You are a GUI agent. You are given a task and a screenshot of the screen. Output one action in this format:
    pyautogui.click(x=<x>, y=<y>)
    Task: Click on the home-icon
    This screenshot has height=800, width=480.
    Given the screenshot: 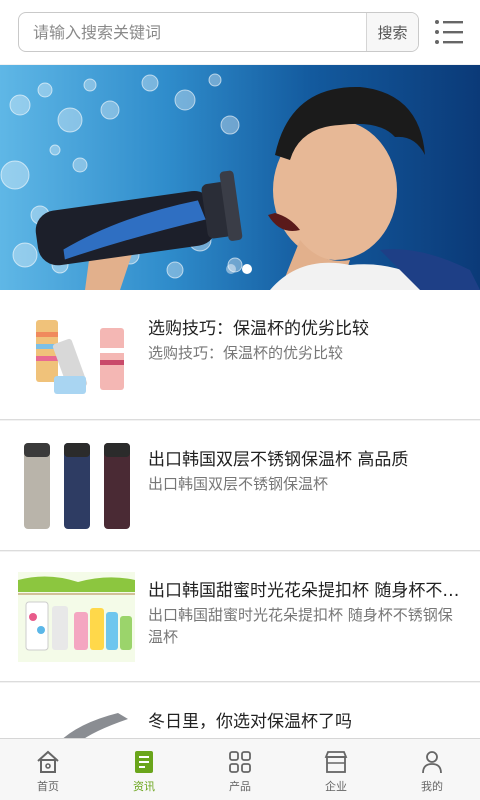 What is the action you would take?
    pyautogui.click(x=48, y=761)
    